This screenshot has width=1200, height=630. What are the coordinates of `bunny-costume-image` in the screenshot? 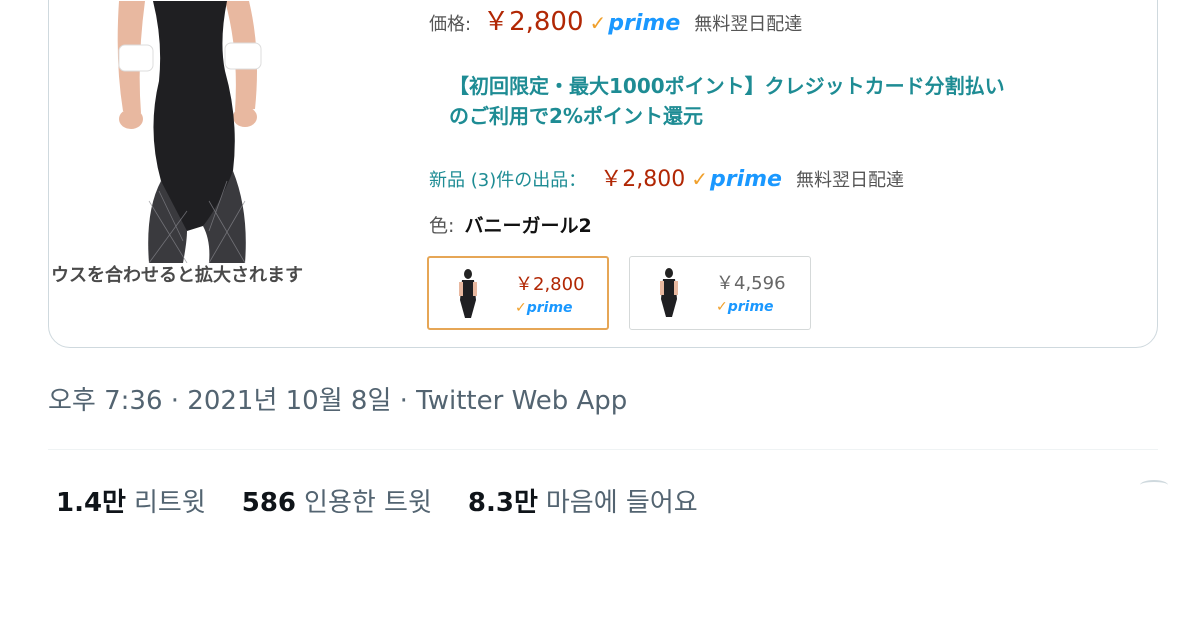 It's located at (189, 132).